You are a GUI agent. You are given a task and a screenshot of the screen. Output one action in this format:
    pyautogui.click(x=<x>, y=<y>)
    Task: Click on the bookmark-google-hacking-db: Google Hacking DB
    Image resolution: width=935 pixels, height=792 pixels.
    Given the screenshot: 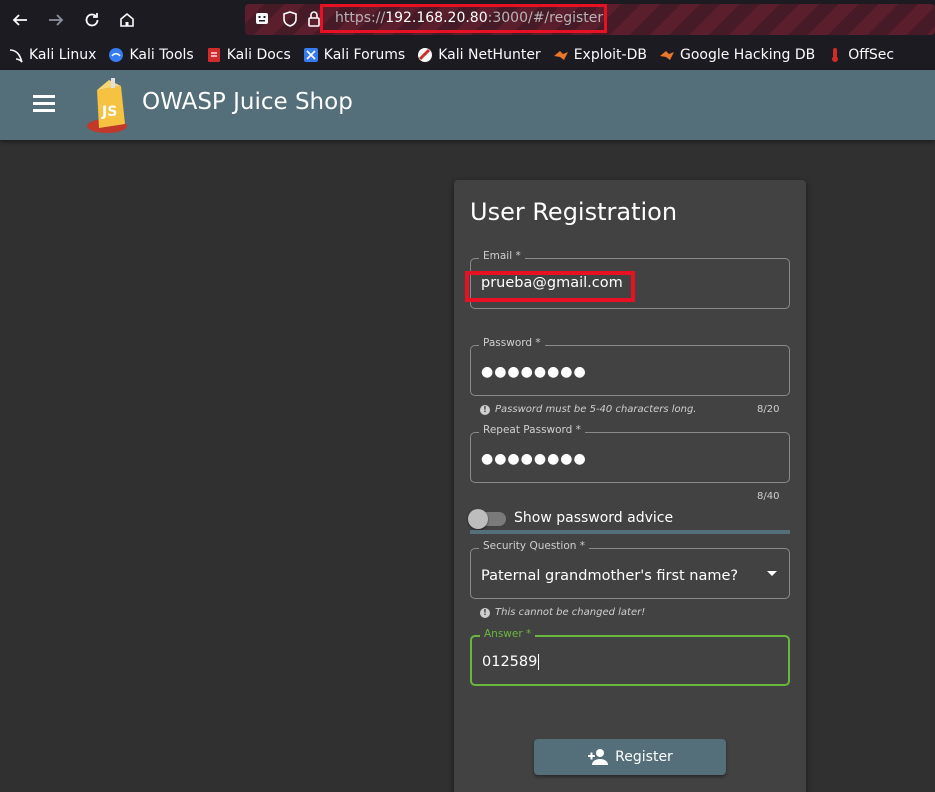 What is the action you would take?
    pyautogui.click(x=737, y=55)
    